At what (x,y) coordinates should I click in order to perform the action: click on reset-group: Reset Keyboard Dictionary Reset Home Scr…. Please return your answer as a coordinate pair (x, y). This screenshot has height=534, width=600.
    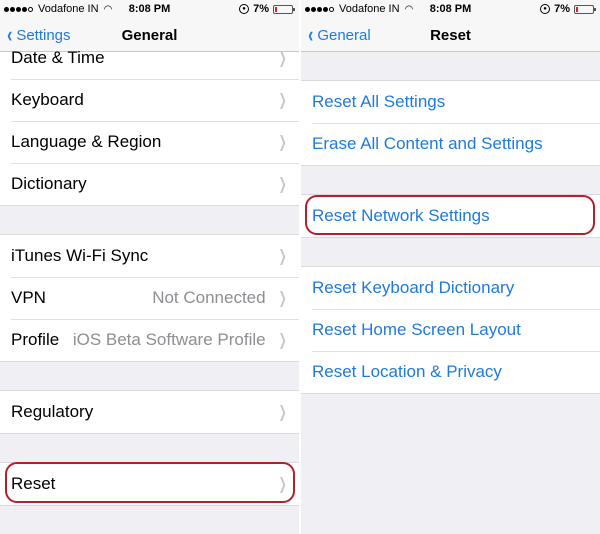
    Looking at the image, I should click on (450, 330).